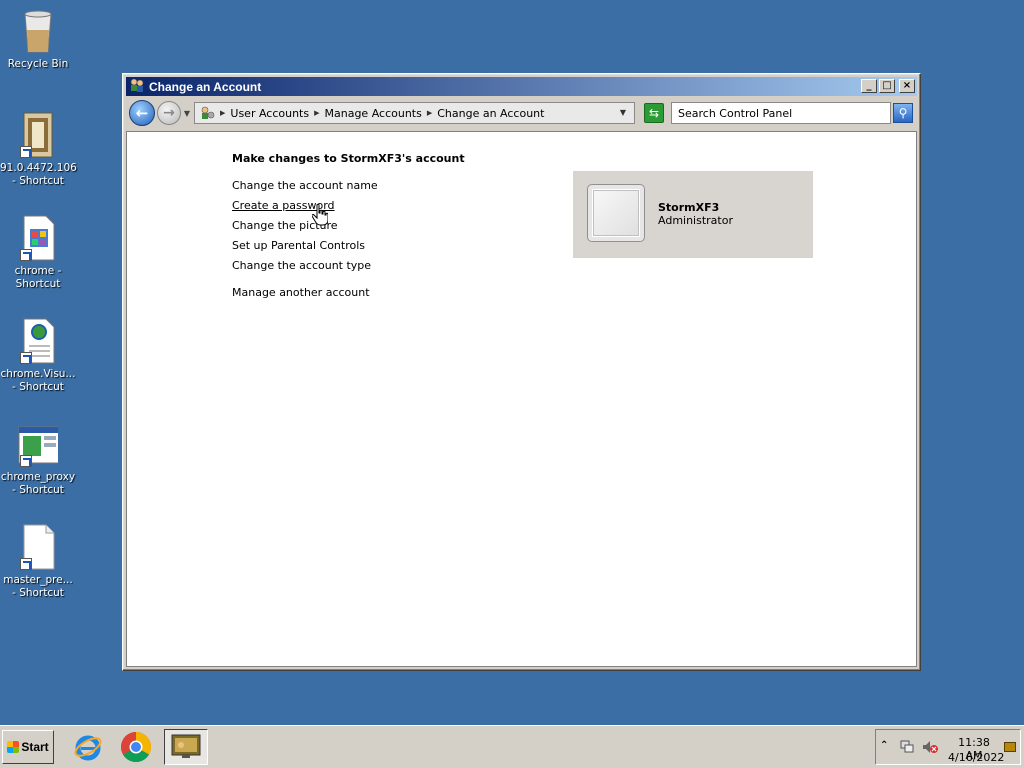  What do you see at coordinates (88, 747) in the screenshot?
I see `internet-explorer-icon` at bounding box center [88, 747].